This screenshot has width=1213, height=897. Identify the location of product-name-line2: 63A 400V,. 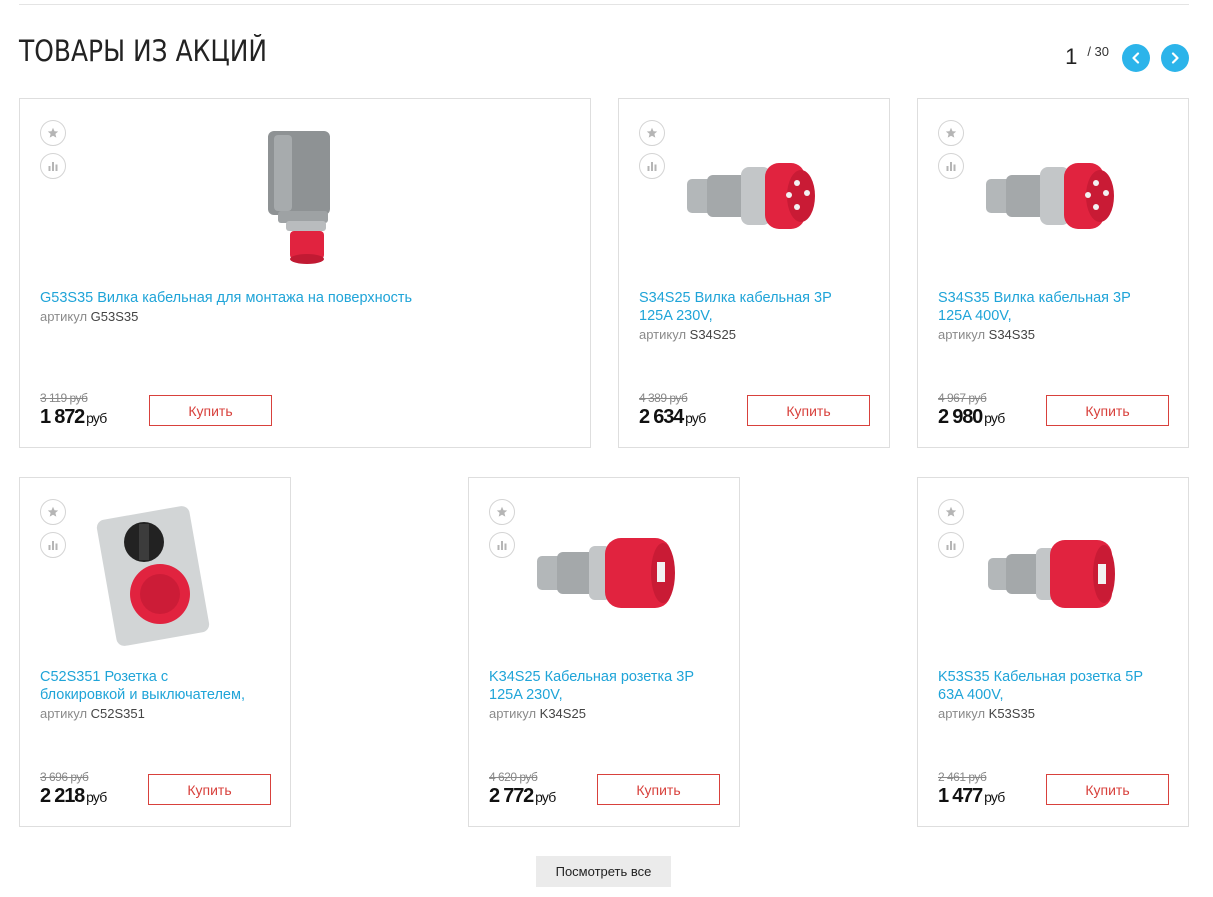
(971, 695).